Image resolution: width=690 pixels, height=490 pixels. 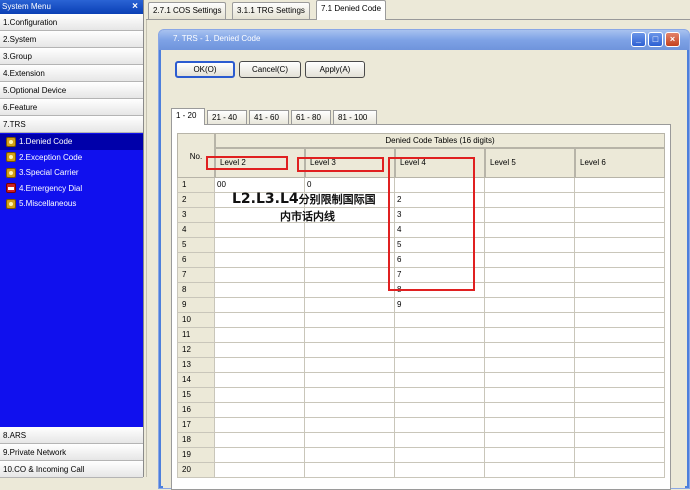 I want to click on grid-cell-level-4: 6, so click(x=440, y=260).